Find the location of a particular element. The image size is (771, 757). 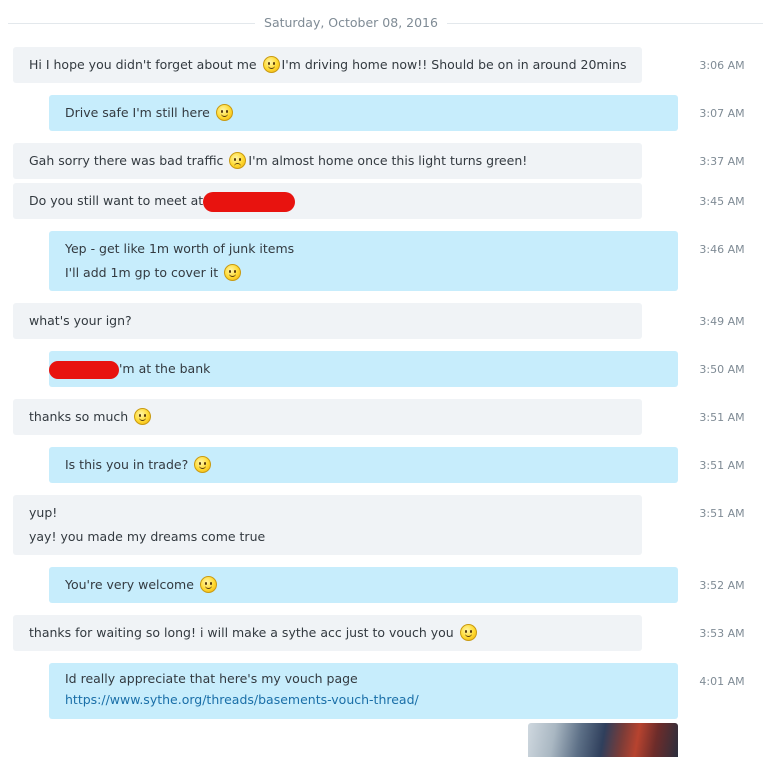

message-bubble-outgoing: You're very welcome is located at coordinates (363, 585).